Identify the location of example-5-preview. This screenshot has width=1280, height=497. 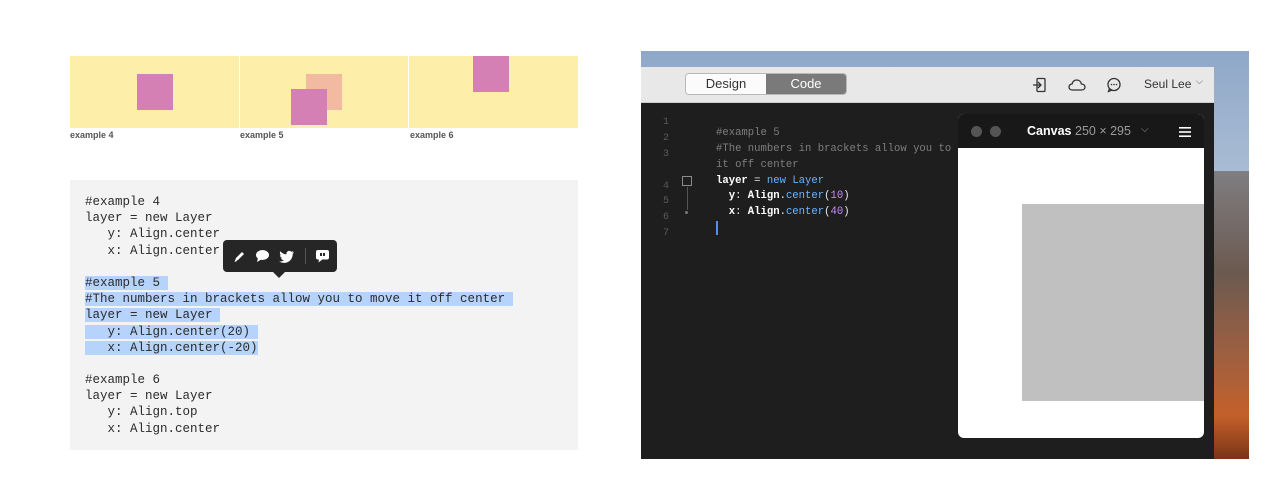
(324, 92).